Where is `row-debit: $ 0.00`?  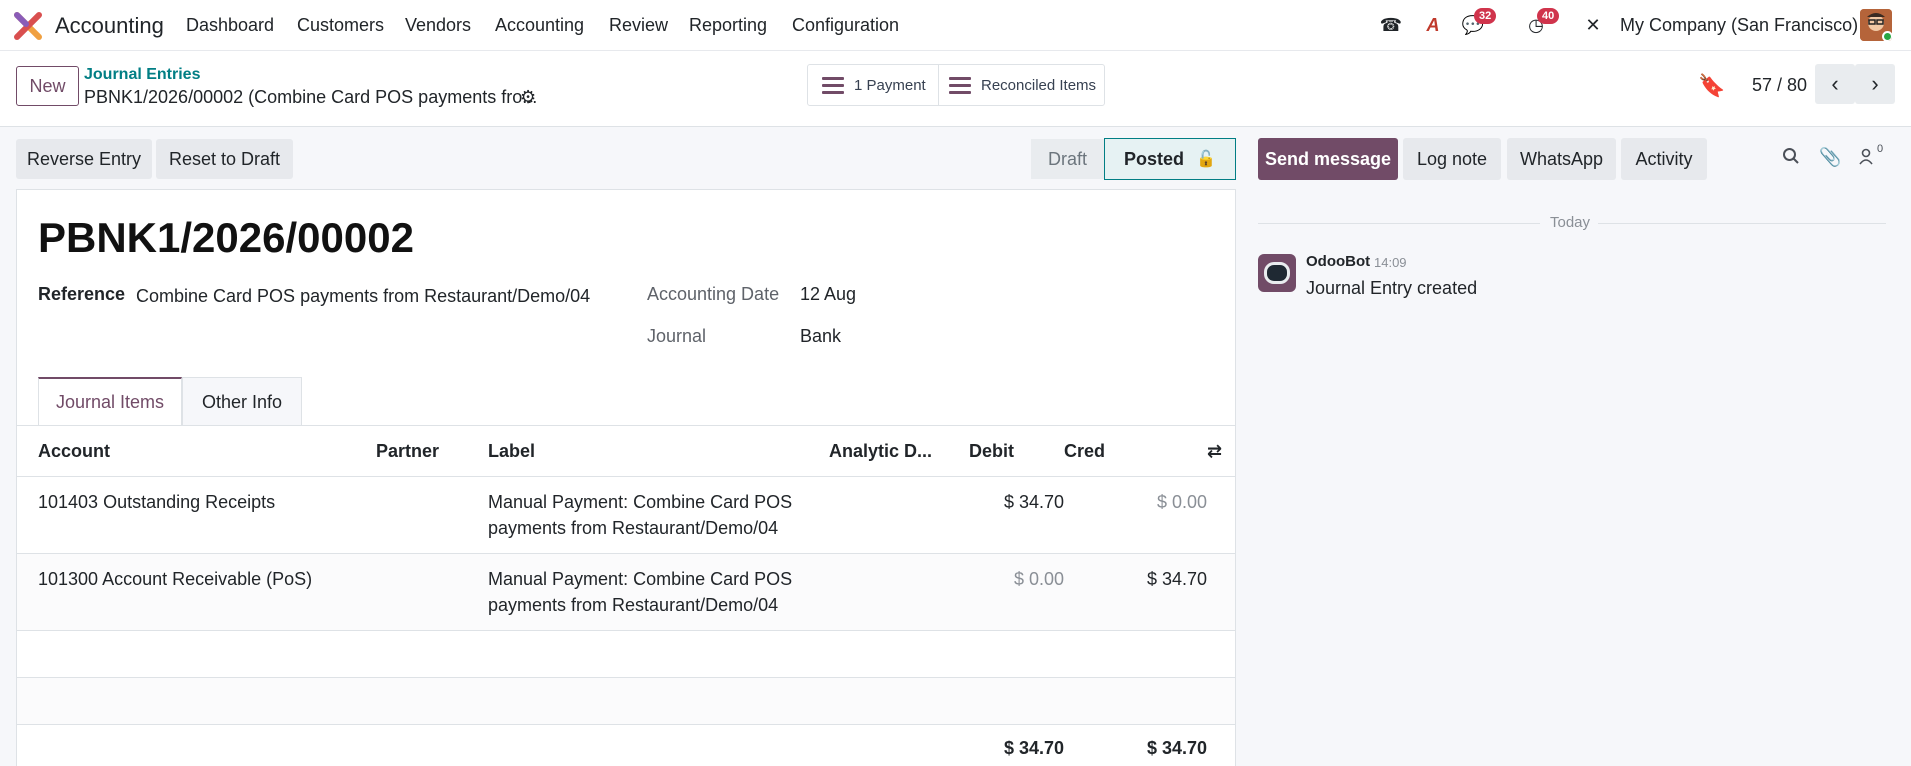 row-debit: $ 0.00 is located at coordinates (1016, 592).